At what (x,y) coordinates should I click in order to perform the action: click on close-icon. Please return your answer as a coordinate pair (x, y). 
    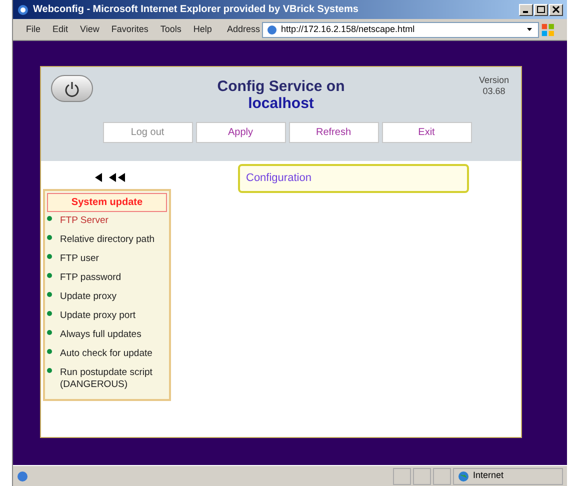
    Looking at the image, I should click on (556, 9).